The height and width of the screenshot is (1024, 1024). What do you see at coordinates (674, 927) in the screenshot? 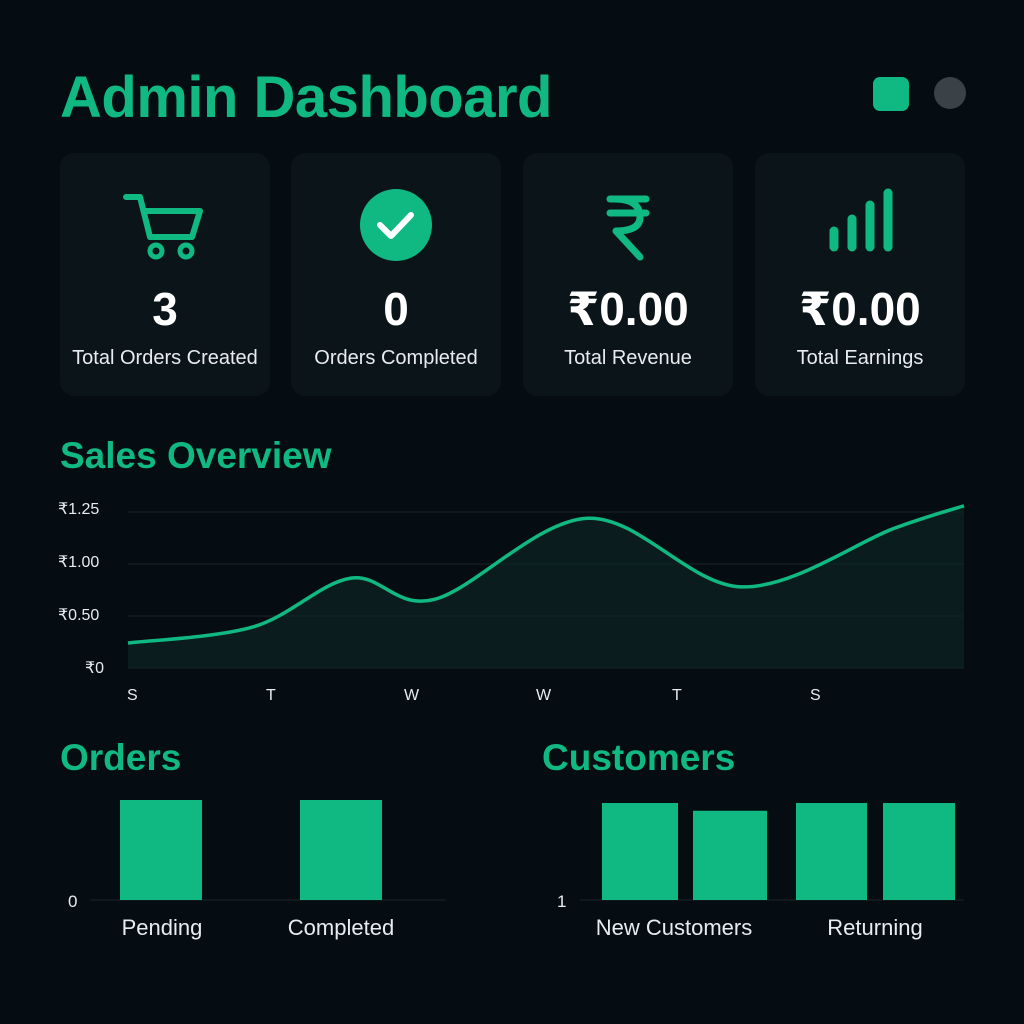
I see `bar-label: New Customers` at bounding box center [674, 927].